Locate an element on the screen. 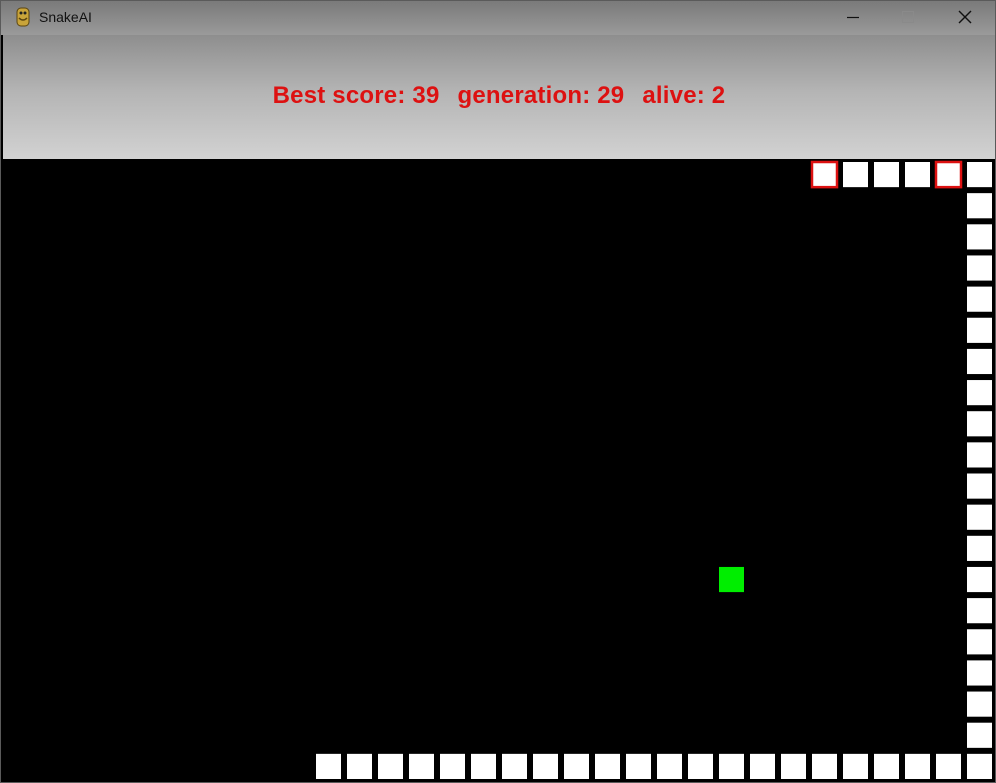 Image resolution: width=996 pixels, height=783 pixels. alive-label: alive: 2 is located at coordinates (684, 95).